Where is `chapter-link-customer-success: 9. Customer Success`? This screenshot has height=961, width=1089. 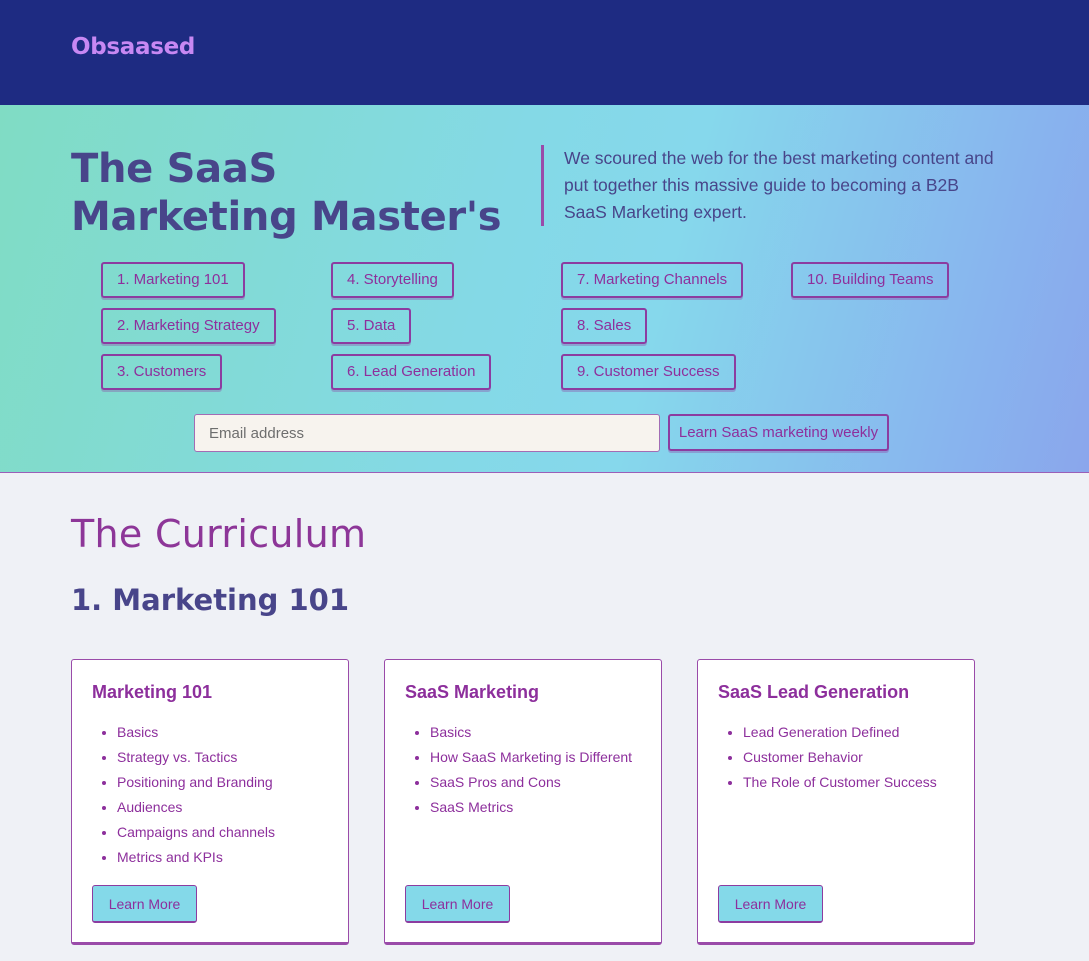
chapter-link-customer-success: 9. Customer Success is located at coordinates (648, 372).